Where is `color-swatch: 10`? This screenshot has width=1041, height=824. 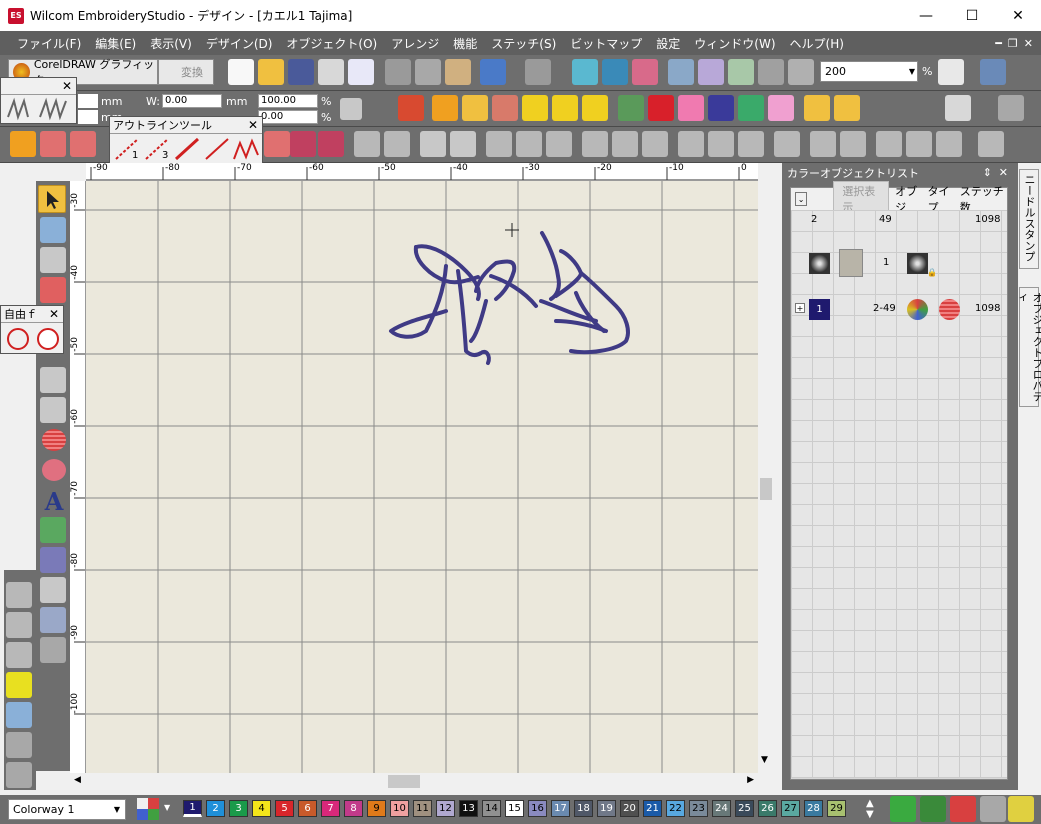
color-swatch: 10 is located at coordinates (399, 808).